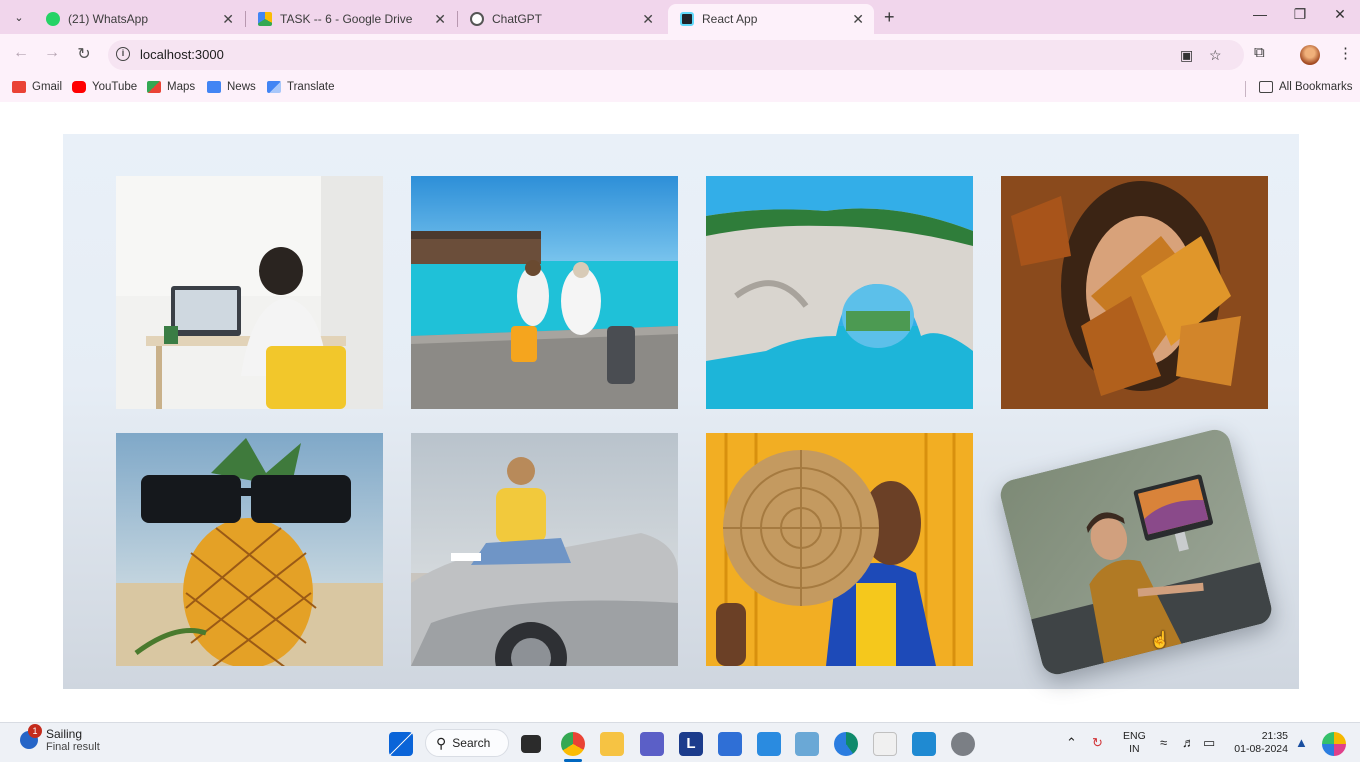 The image size is (1360, 762). Describe the element at coordinates (807, 744) in the screenshot. I see `photos-icon` at that location.